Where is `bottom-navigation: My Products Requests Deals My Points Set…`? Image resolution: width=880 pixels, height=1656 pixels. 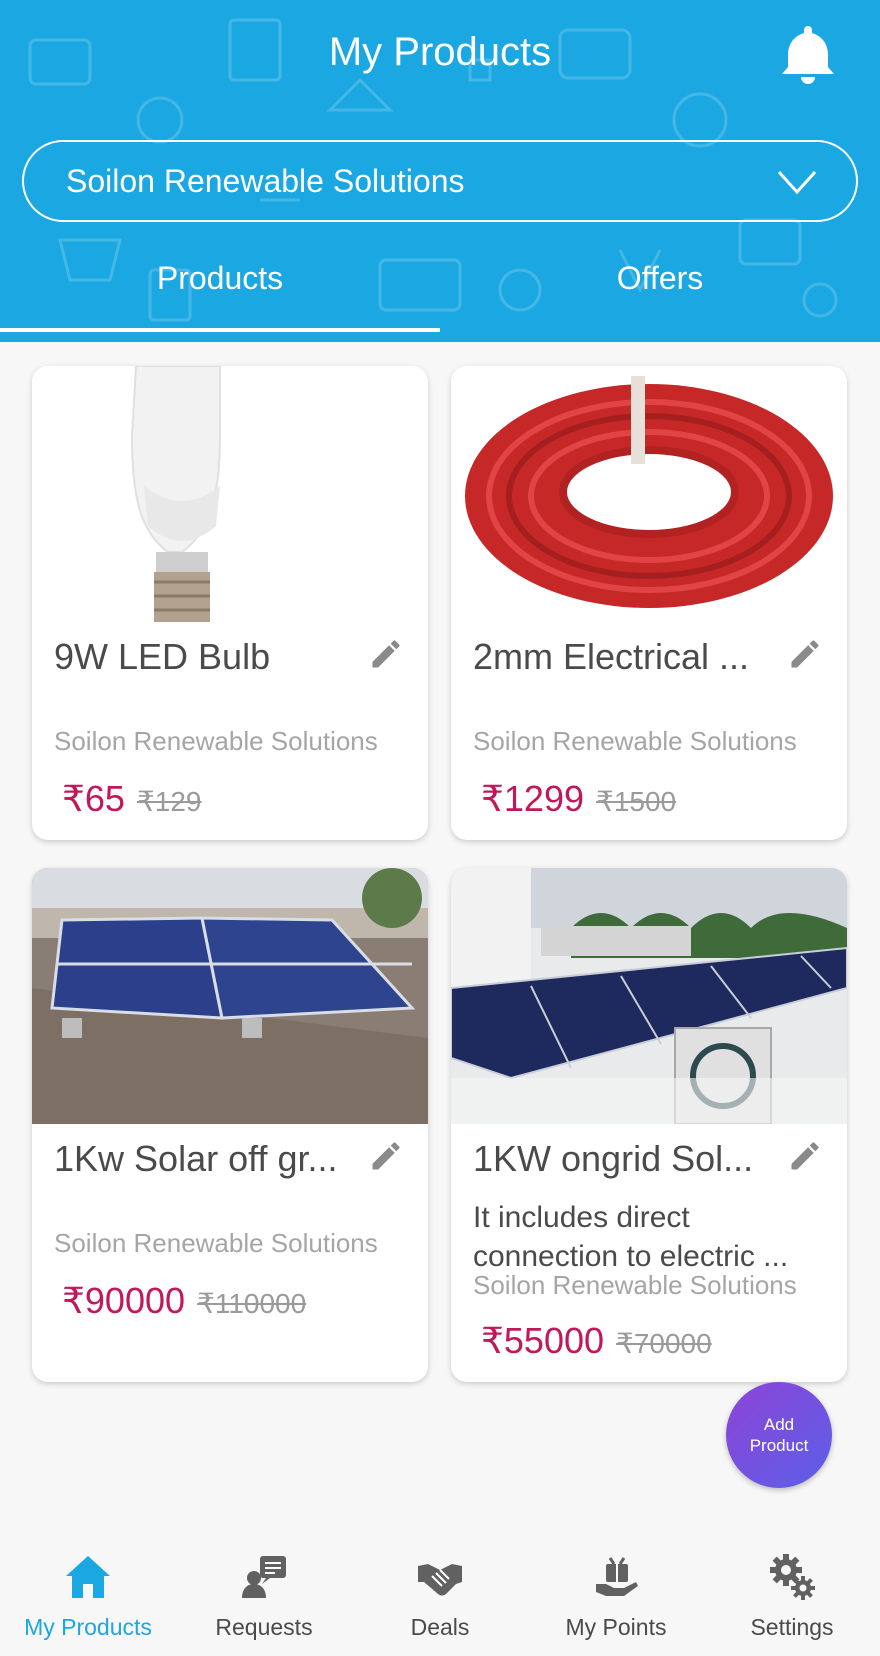 bottom-navigation: My Products Requests Deals My Points Set… is located at coordinates (440, 1595).